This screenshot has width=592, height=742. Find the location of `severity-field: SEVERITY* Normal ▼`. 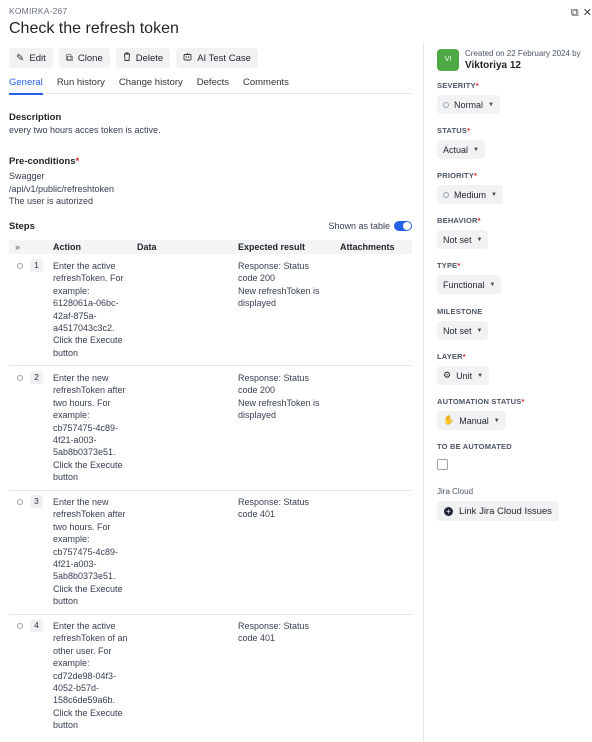

severity-field: SEVERITY* Normal ▼ is located at coordinates (468, 97).